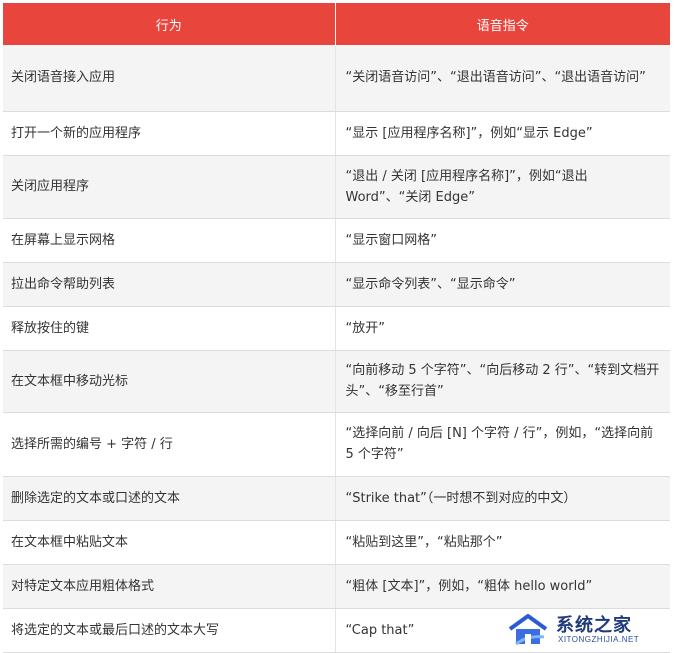  What do you see at coordinates (169, 630) in the screenshot?
I see `action-cell: 将选定的文本或最后口述的文本大写` at bounding box center [169, 630].